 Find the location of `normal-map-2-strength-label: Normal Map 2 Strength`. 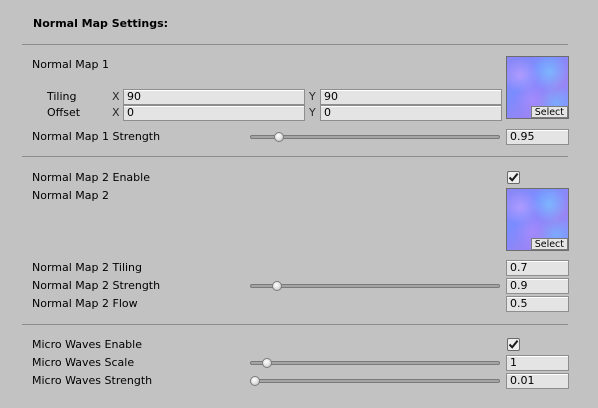

normal-map-2-strength-label: Normal Map 2 Strength is located at coordinates (96, 285).